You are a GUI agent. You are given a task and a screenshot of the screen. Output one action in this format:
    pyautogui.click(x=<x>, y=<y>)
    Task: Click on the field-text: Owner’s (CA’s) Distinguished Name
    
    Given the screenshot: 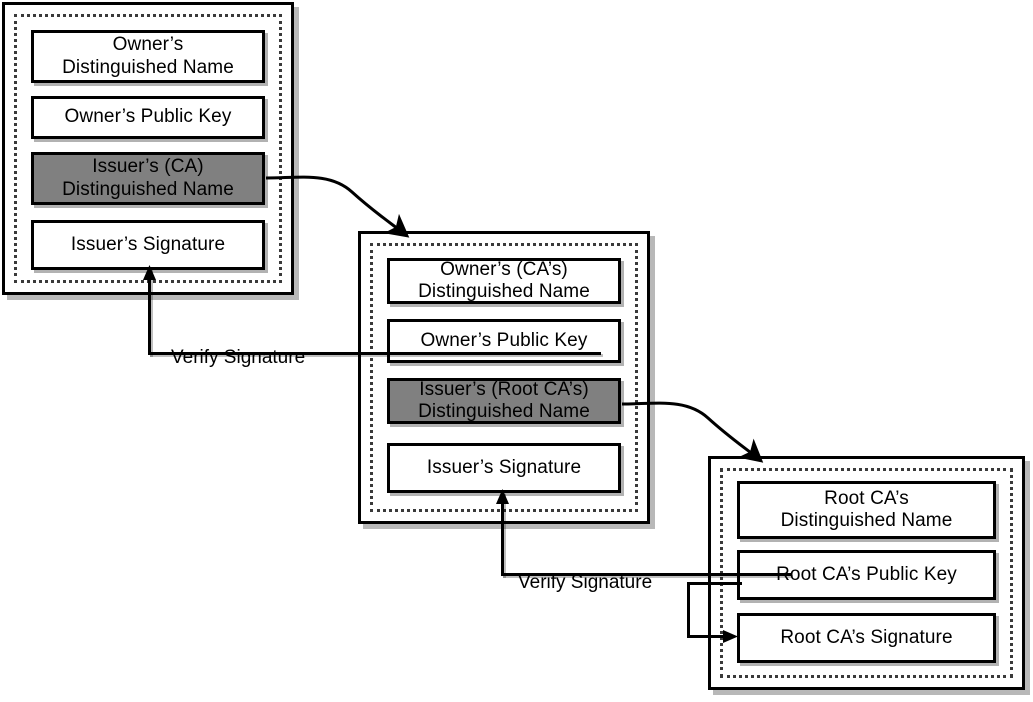 What is the action you would take?
    pyautogui.click(x=504, y=281)
    